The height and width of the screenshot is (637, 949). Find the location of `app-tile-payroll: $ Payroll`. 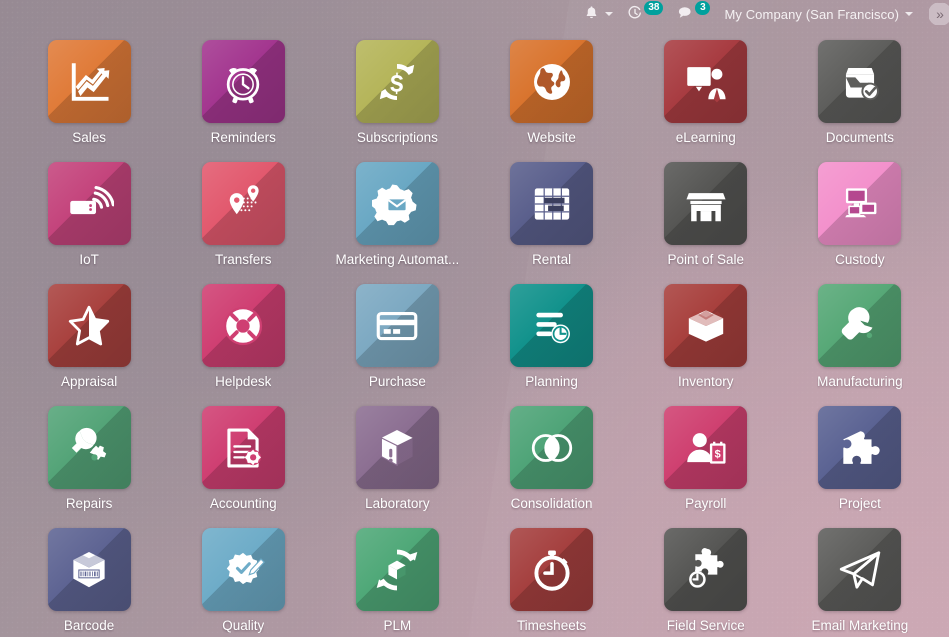

app-tile-payroll: $ Payroll is located at coordinates (706, 461).